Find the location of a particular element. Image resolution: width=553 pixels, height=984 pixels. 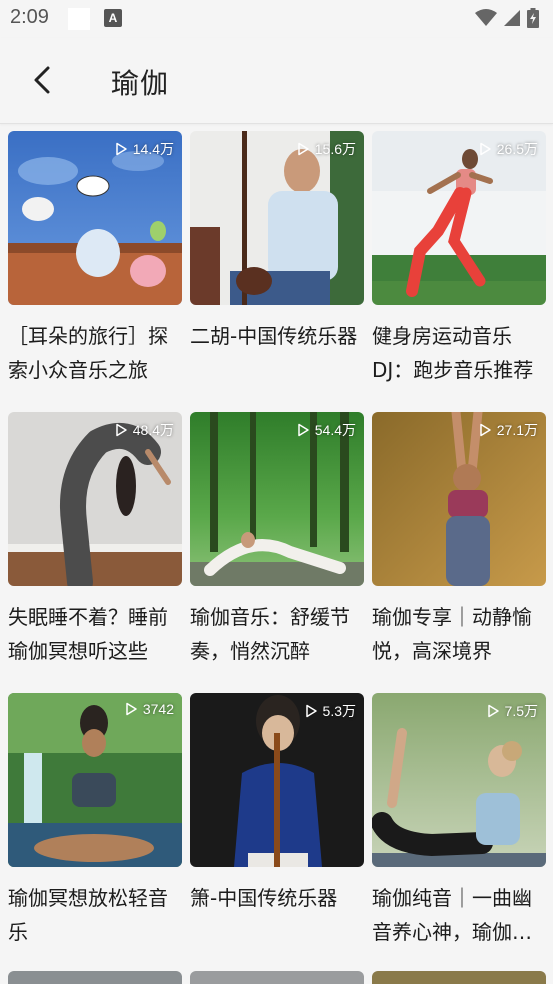

playlist-title: 瑜伽音乐：舒缓节奏，悄然沉醉 is located at coordinates (270, 634).